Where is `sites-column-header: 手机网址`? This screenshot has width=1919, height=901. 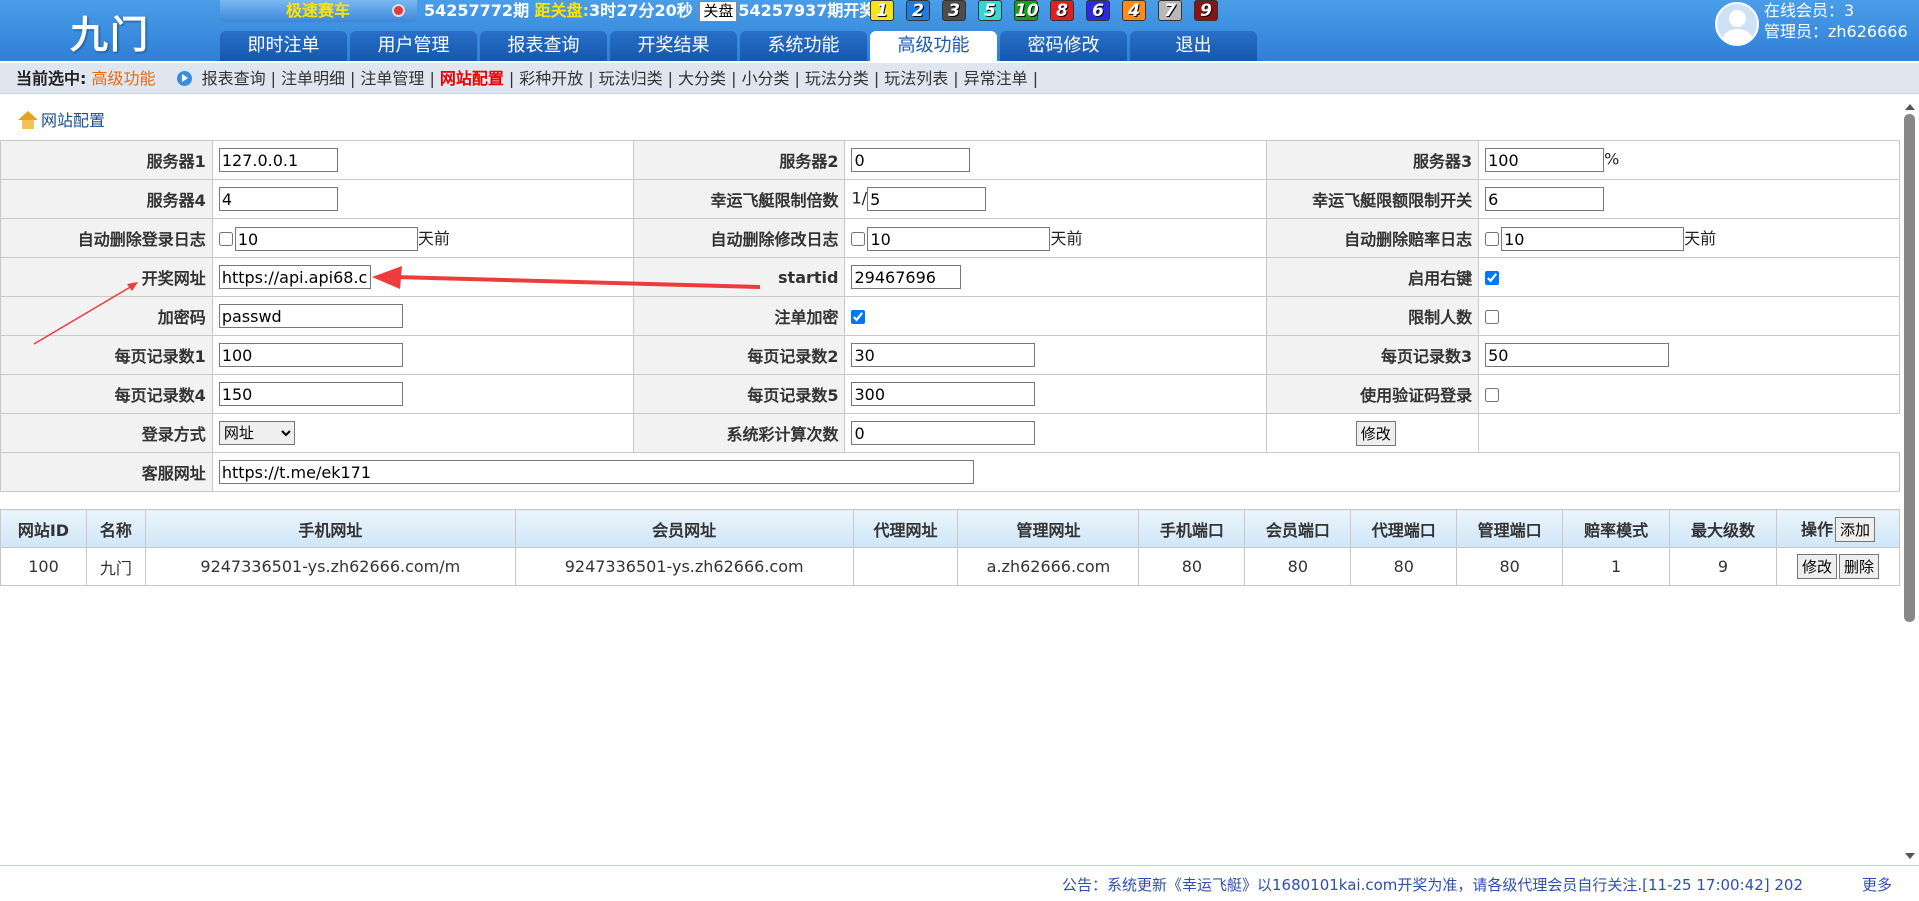 sites-column-header: 手机网址 is located at coordinates (330, 528).